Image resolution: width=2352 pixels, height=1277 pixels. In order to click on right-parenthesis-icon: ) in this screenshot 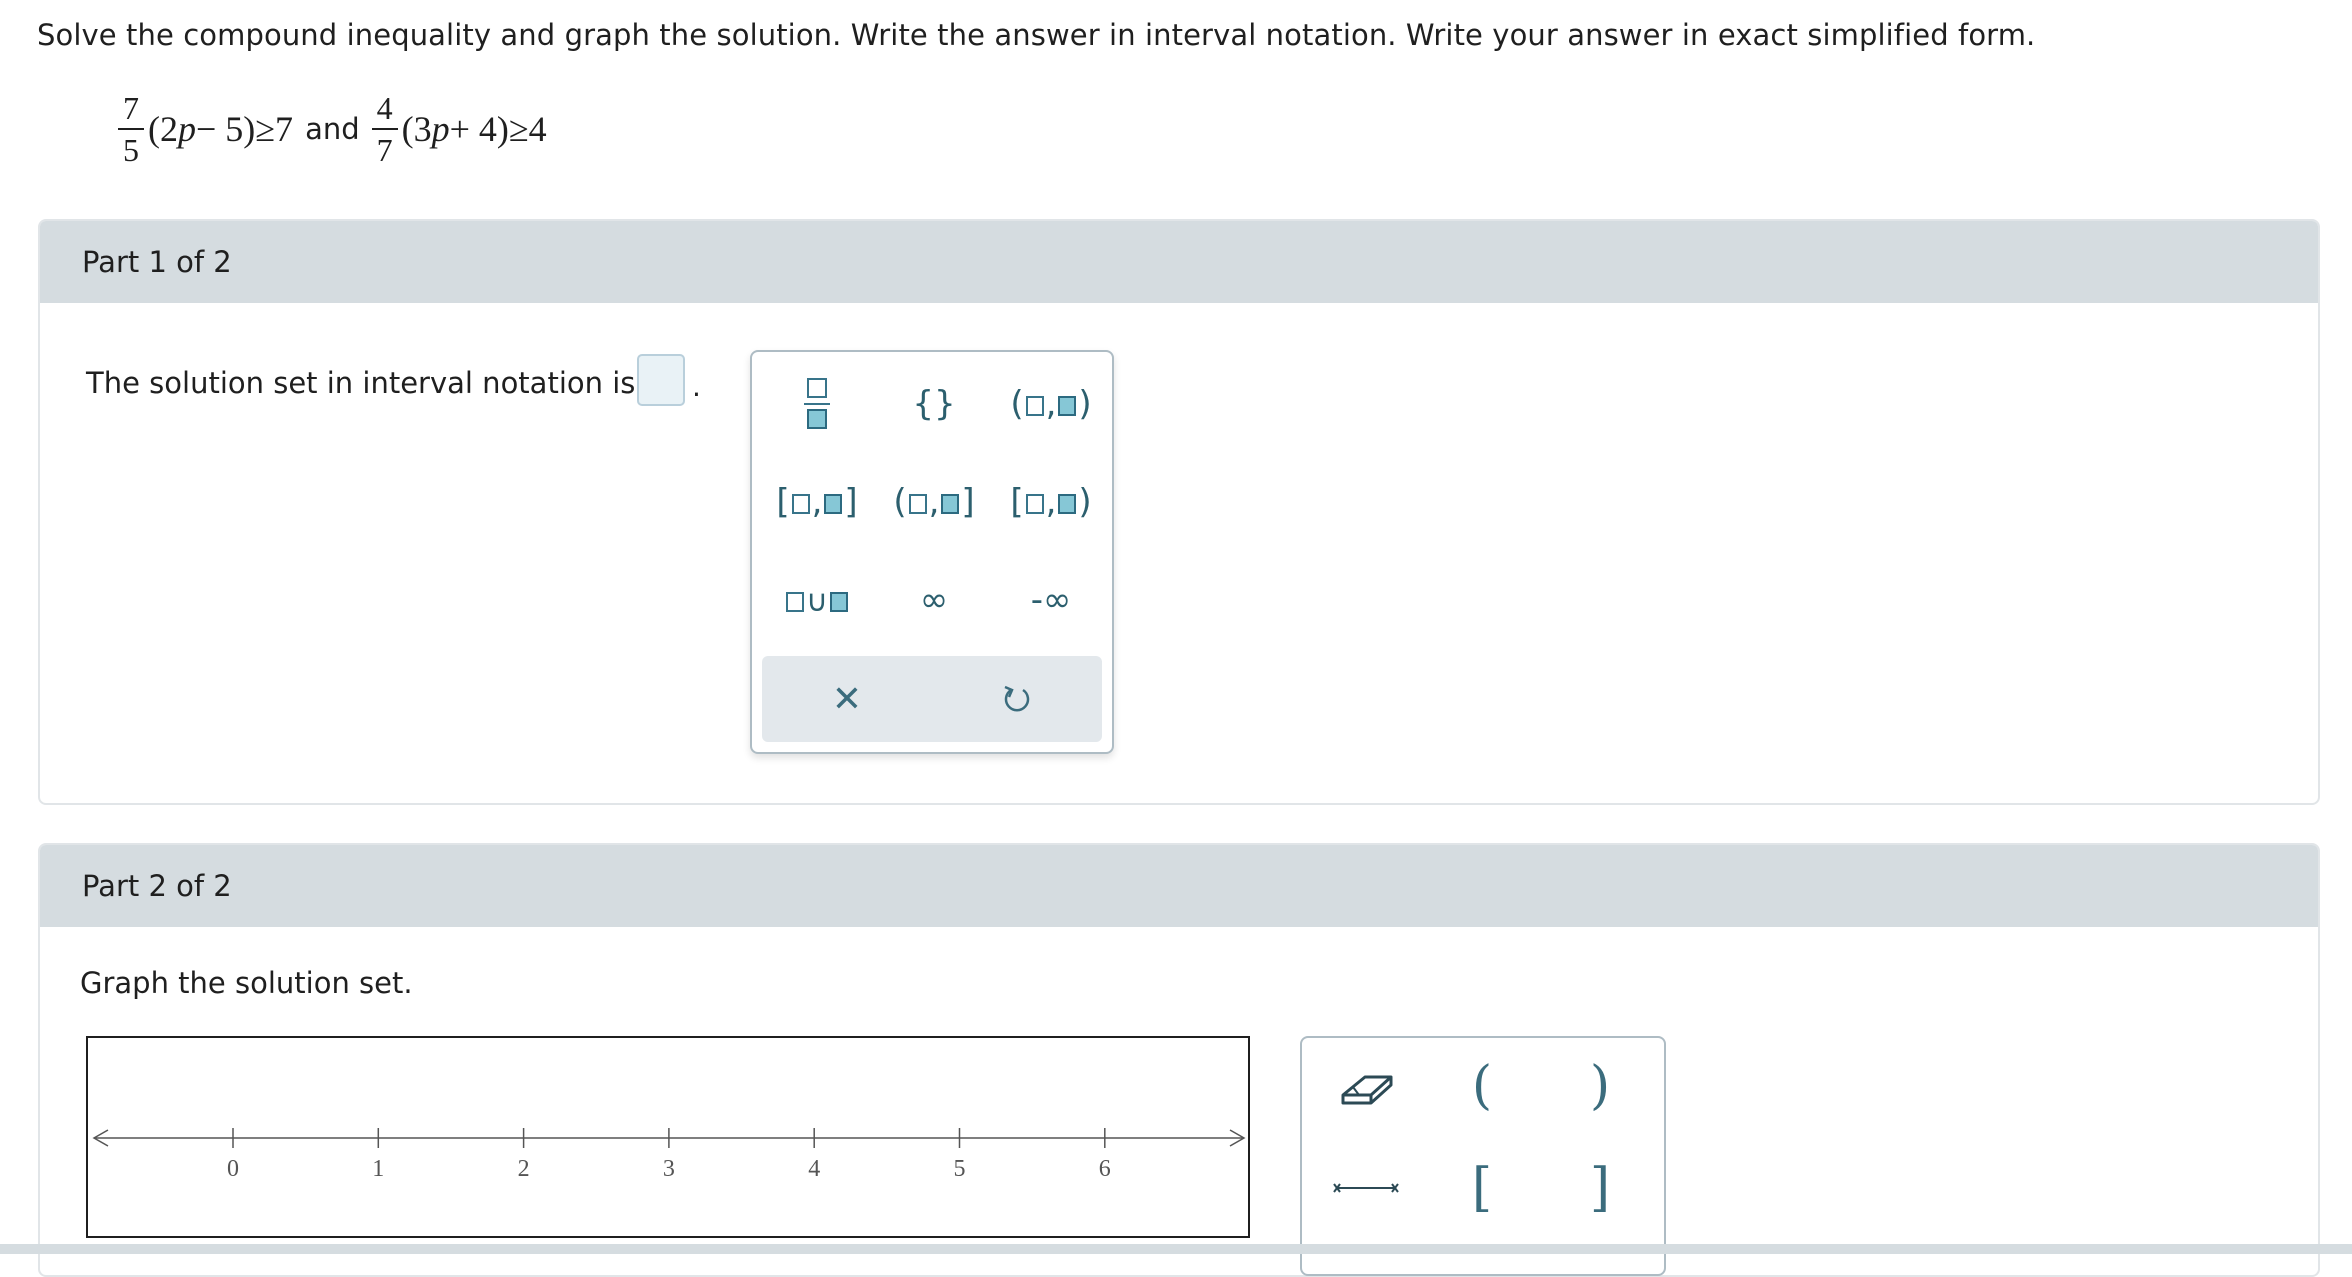, I will do `click(1600, 1086)`.